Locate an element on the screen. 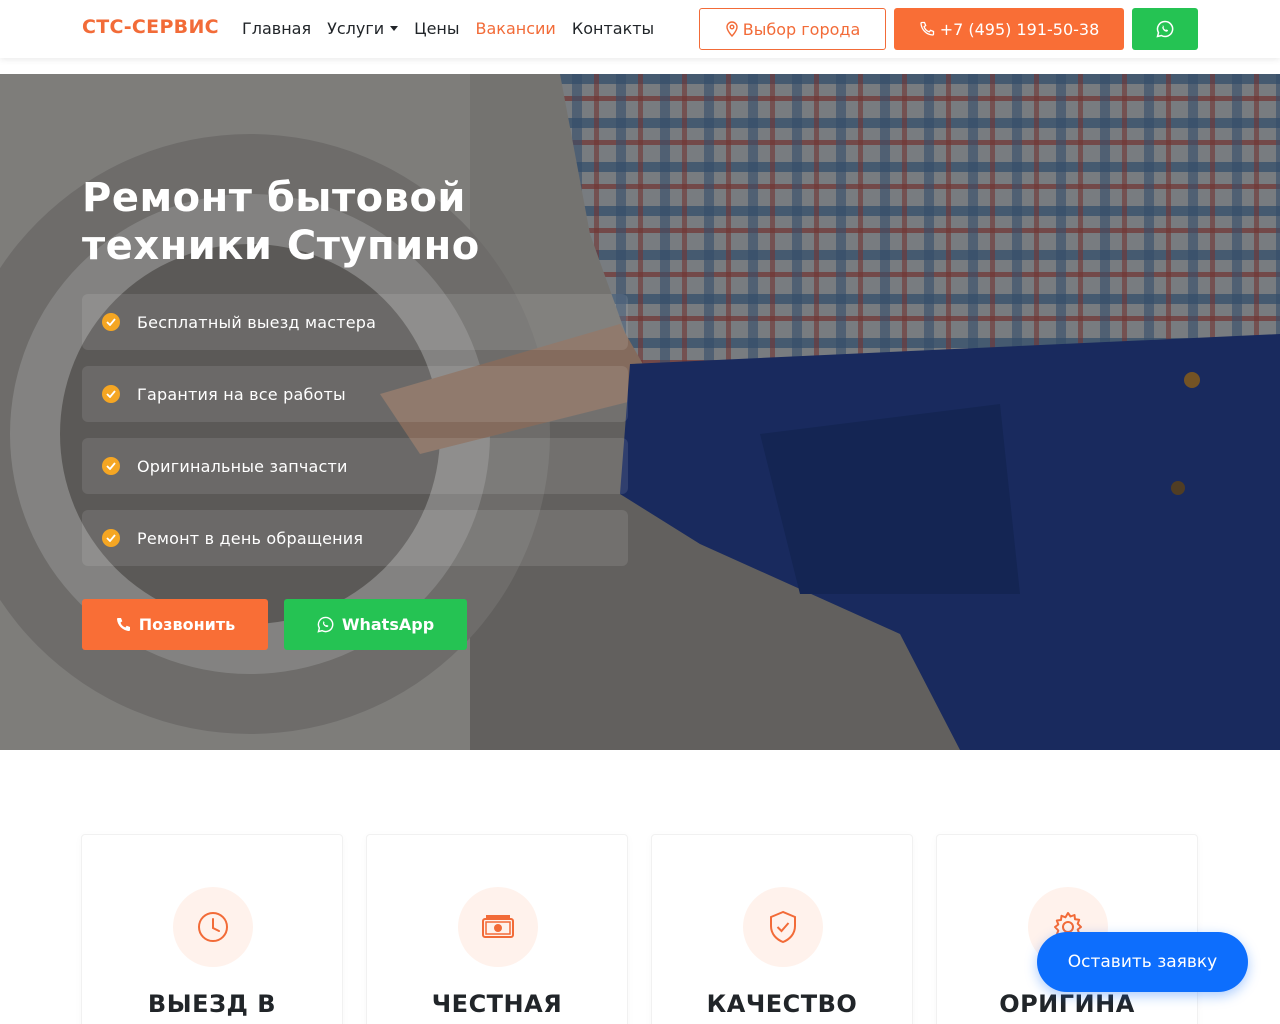 This screenshot has width=1280, height=1024. nav-item-services: Услуги is located at coordinates (363, 28).